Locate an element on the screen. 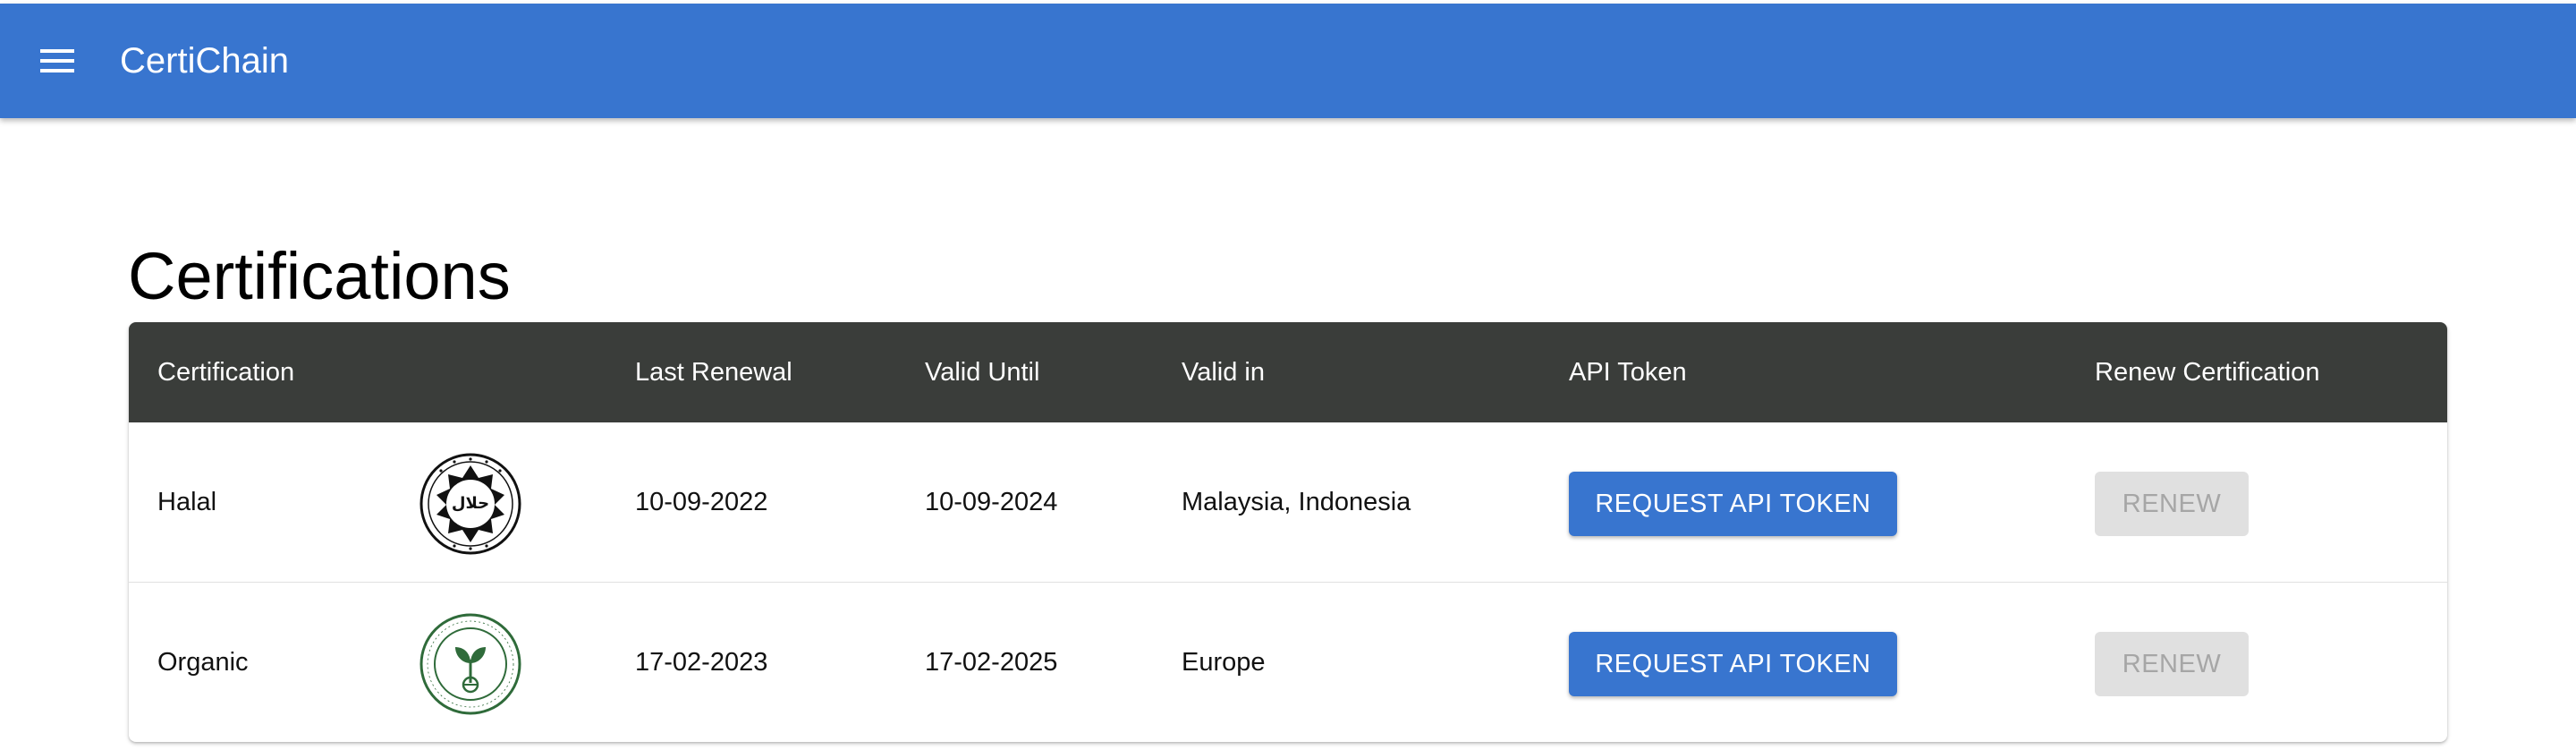  header-valid-until: Valid Until is located at coordinates (982, 372).